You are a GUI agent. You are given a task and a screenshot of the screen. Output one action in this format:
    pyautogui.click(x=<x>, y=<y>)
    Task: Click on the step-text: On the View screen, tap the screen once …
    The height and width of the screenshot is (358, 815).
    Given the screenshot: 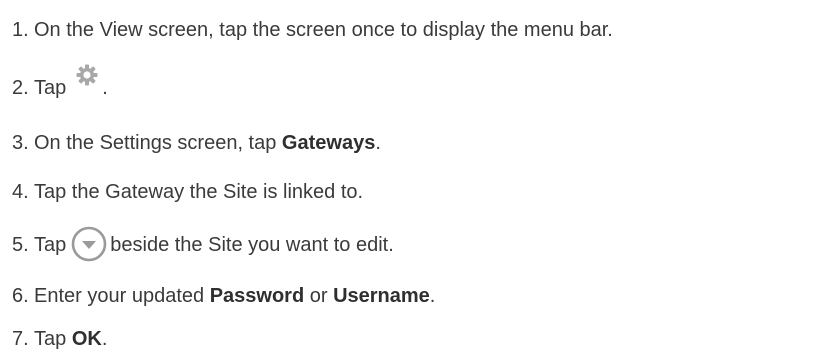 What is the action you would take?
    pyautogui.click(x=323, y=29)
    